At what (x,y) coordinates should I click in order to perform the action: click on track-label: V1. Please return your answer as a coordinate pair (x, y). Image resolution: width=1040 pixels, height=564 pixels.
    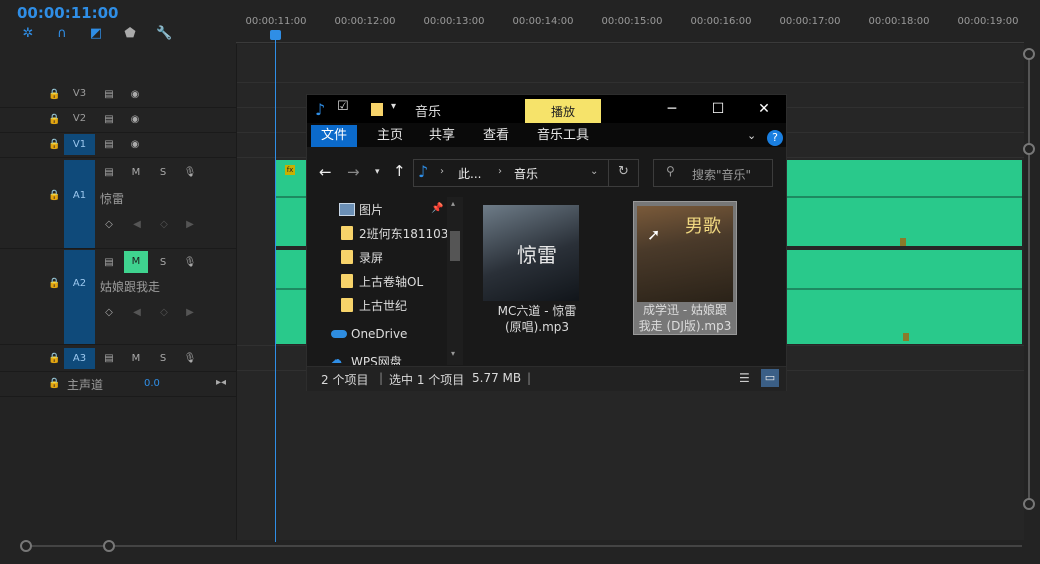
    Looking at the image, I should click on (79, 144).